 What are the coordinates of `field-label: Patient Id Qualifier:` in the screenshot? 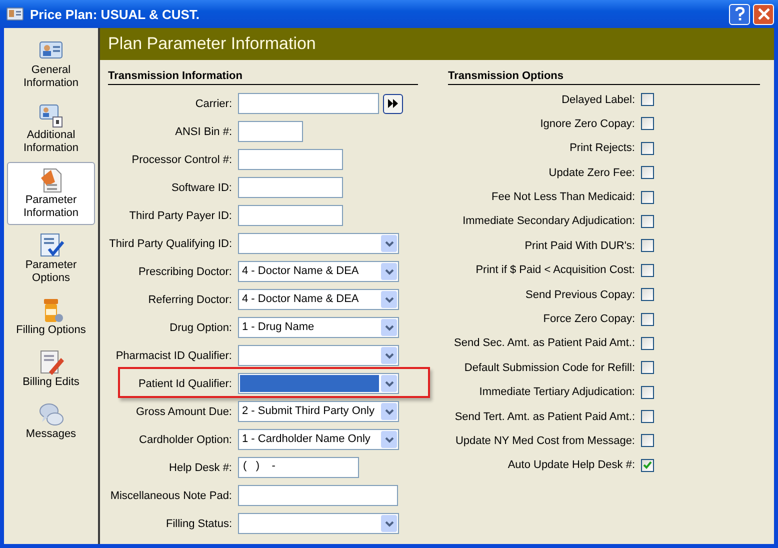 It's located at (185, 384).